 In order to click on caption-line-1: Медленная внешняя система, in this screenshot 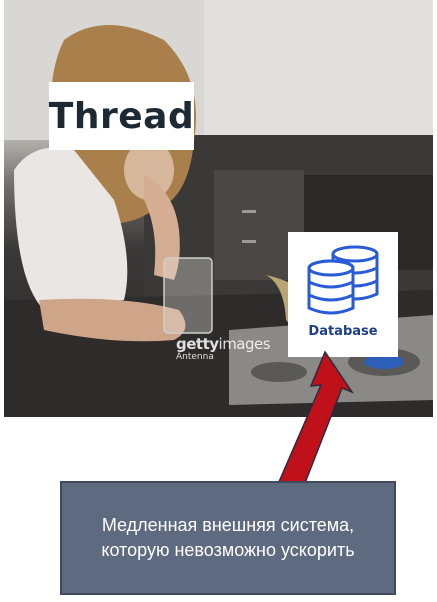, I will do `click(228, 525)`.